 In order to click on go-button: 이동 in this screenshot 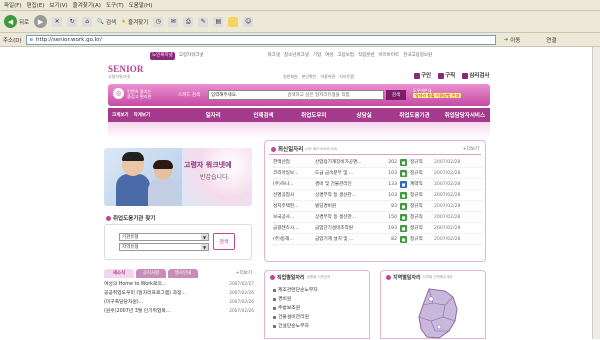, I will do `click(515, 40)`.